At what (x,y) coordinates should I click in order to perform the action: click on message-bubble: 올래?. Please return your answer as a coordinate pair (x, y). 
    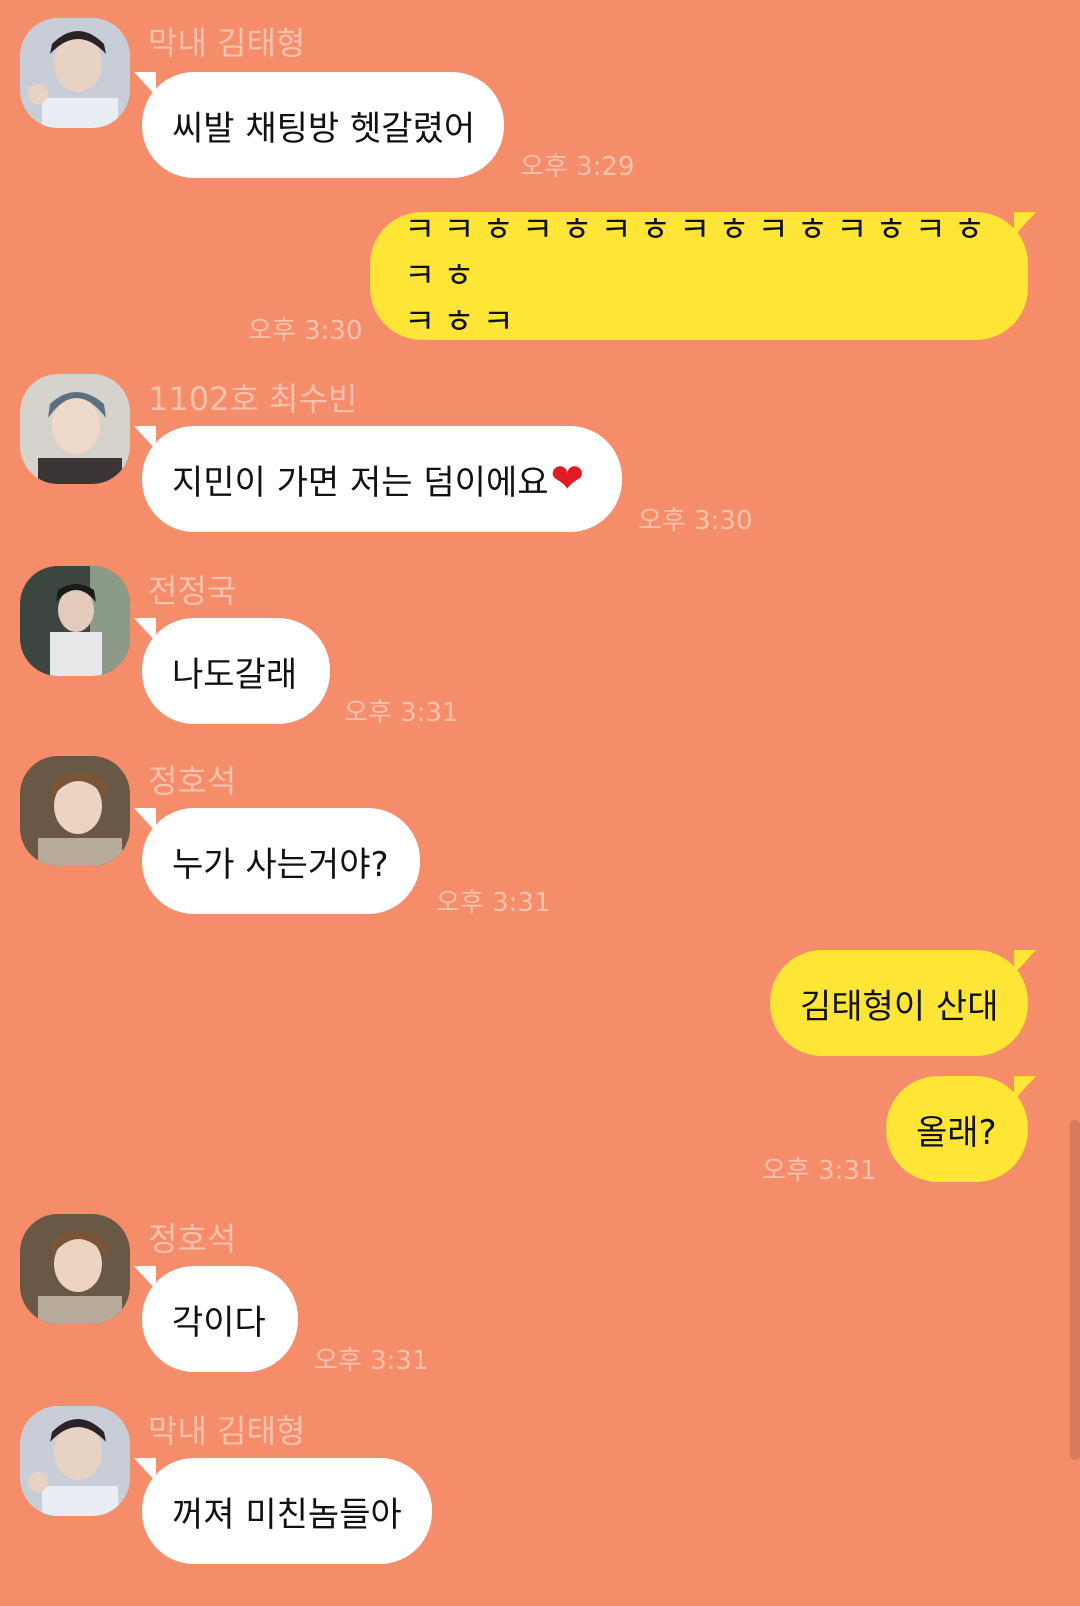
    Looking at the image, I should click on (961, 1129).